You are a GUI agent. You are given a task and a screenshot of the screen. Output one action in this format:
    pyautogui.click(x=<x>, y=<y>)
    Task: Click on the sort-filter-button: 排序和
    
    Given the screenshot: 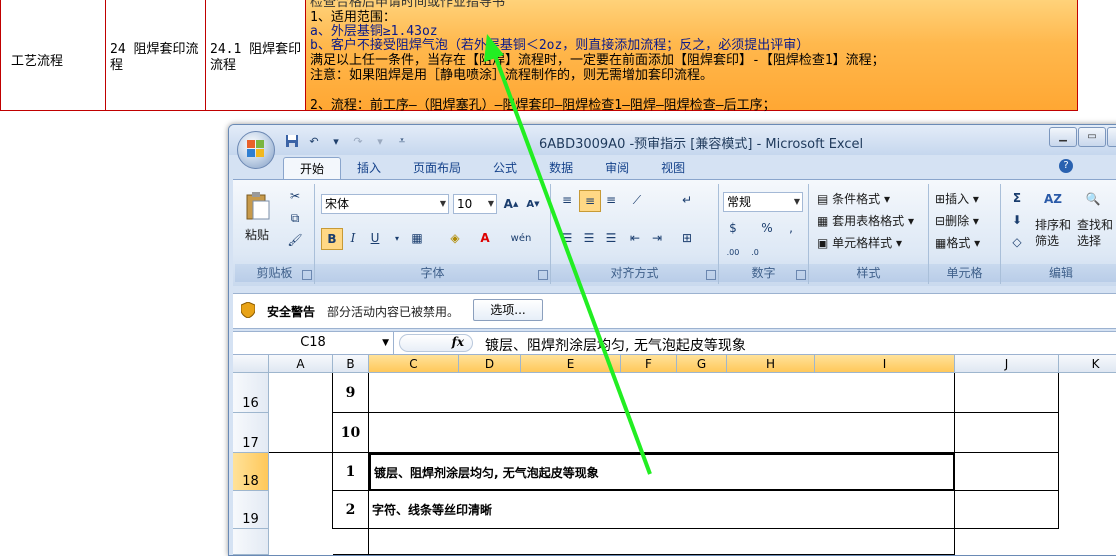 What is the action you would take?
    pyautogui.click(x=1053, y=224)
    